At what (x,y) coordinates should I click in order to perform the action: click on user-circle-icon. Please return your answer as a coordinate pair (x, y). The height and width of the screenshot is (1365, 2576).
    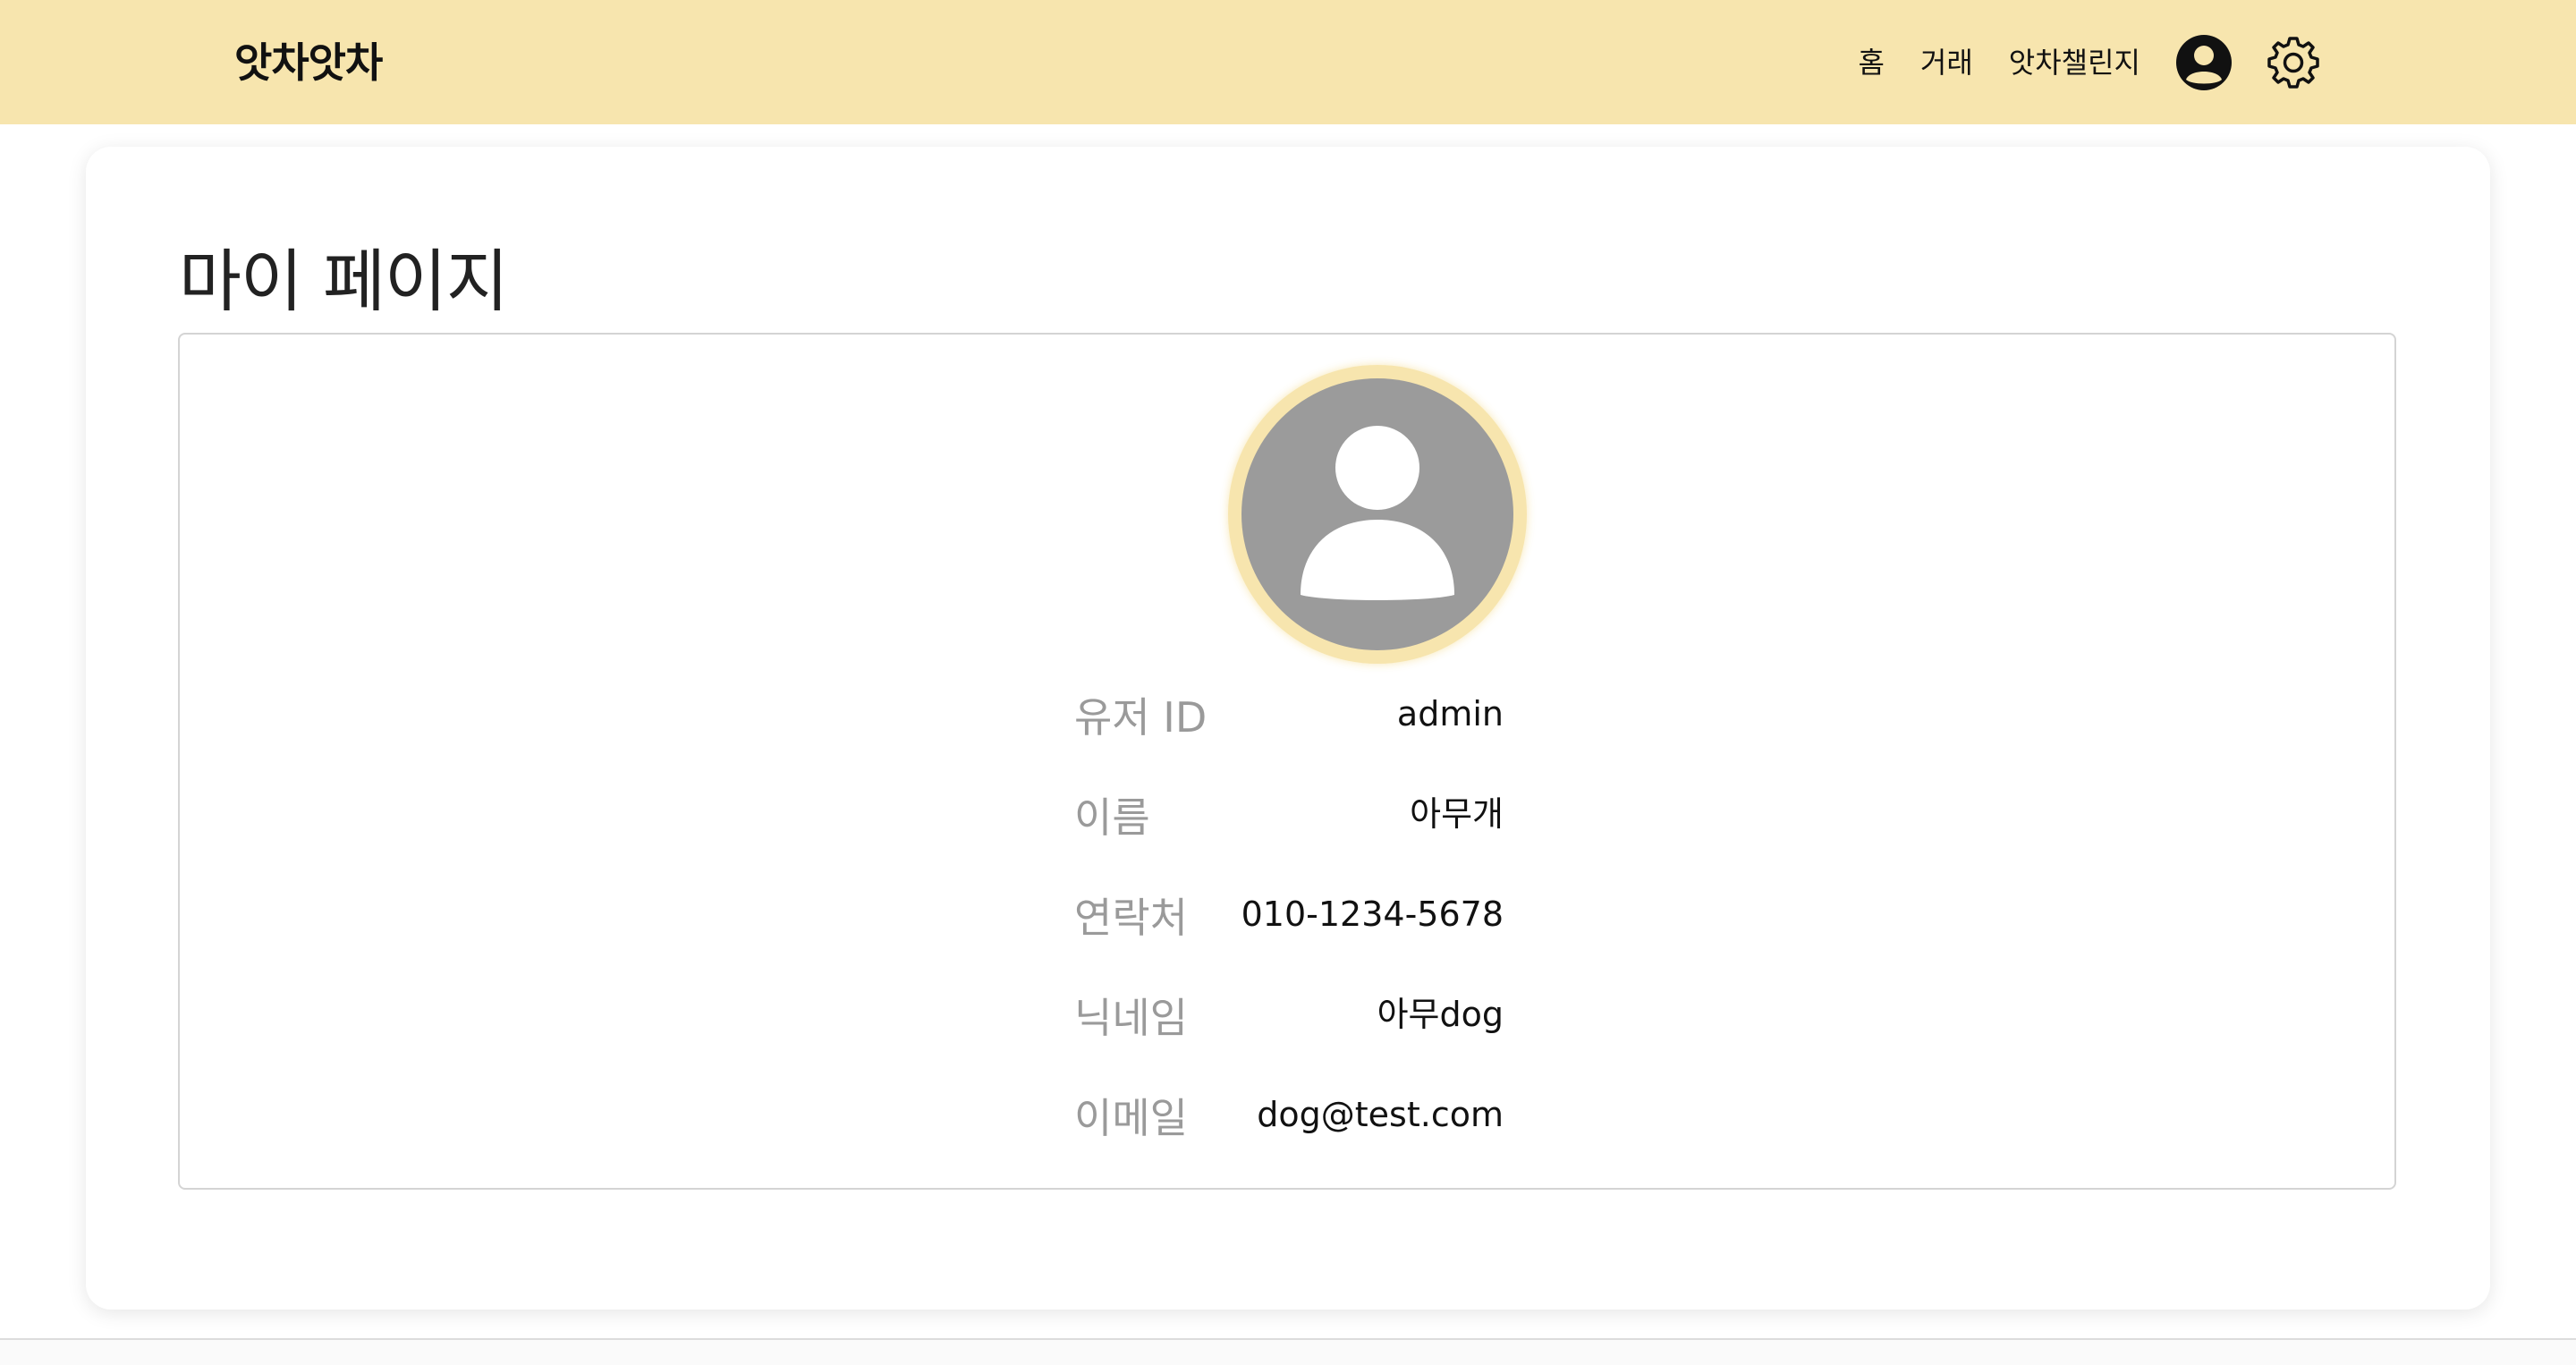
    Looking at the image, I should click on (2203, 62).